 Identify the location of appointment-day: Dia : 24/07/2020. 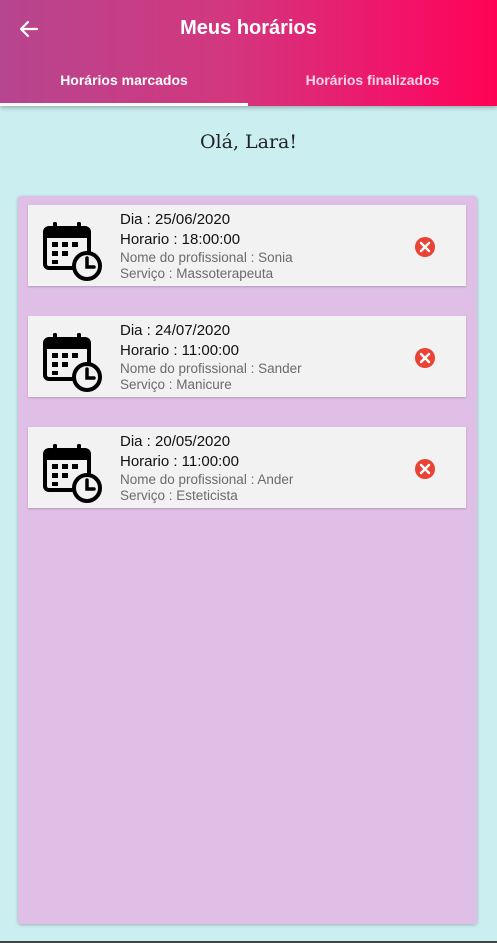
(175, 330).